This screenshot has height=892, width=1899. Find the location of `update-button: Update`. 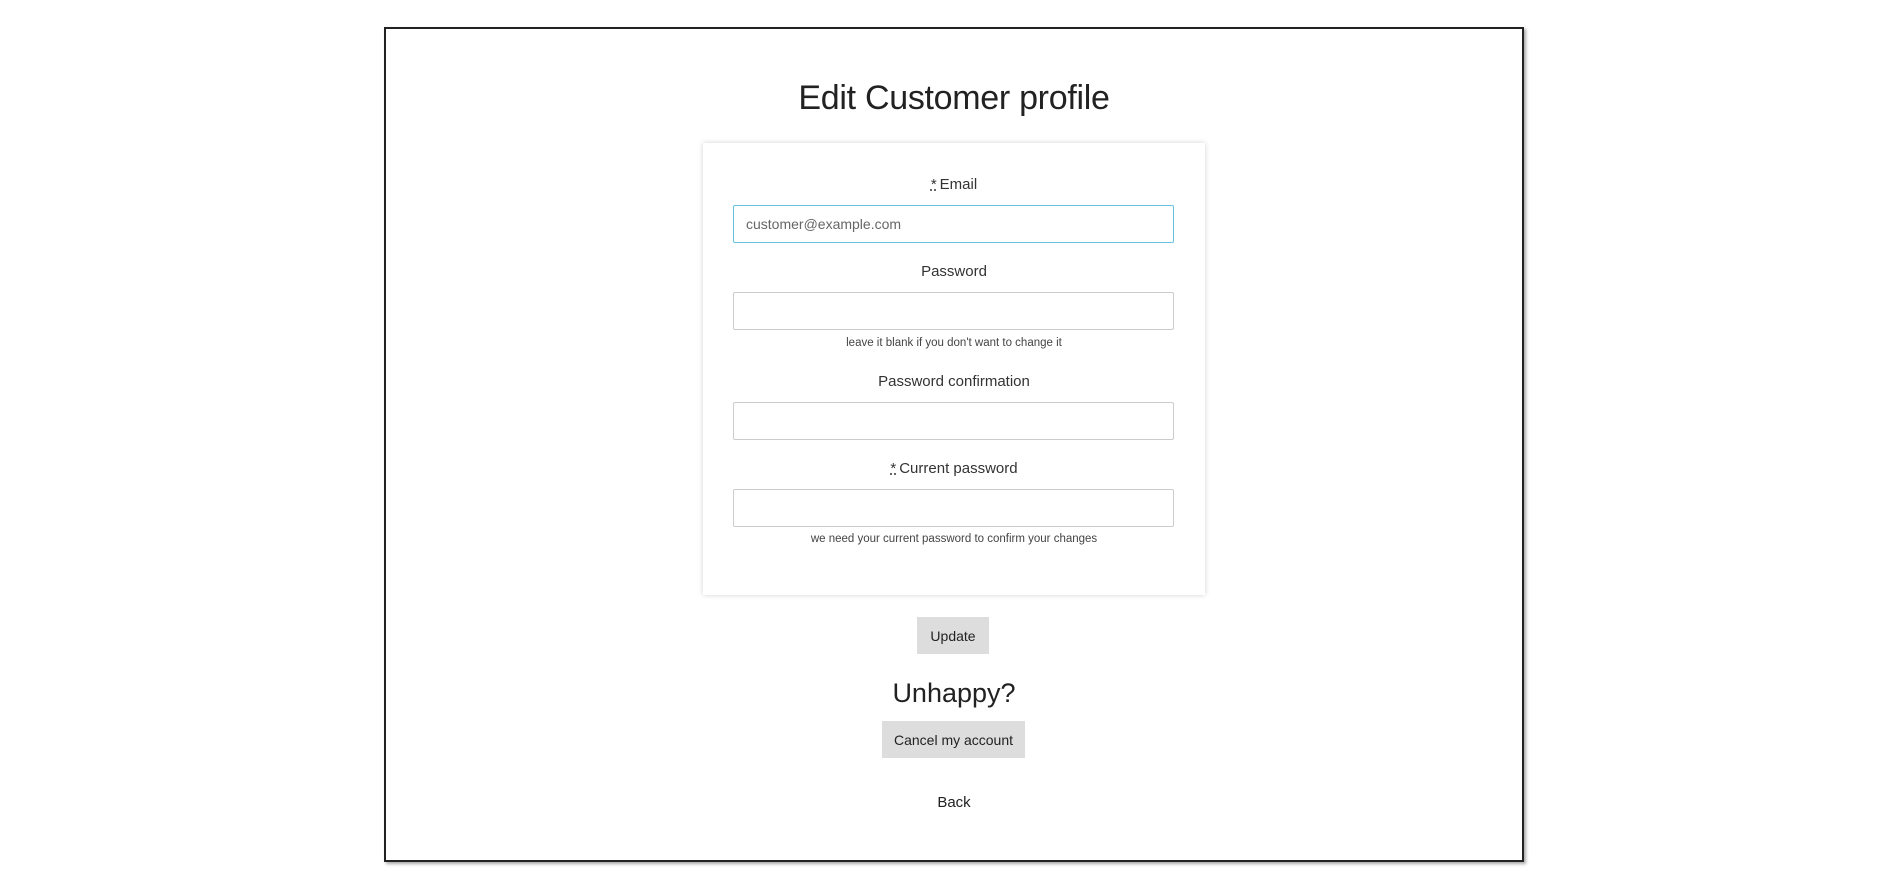

update-button: Update is located at coordinates (953, 635).